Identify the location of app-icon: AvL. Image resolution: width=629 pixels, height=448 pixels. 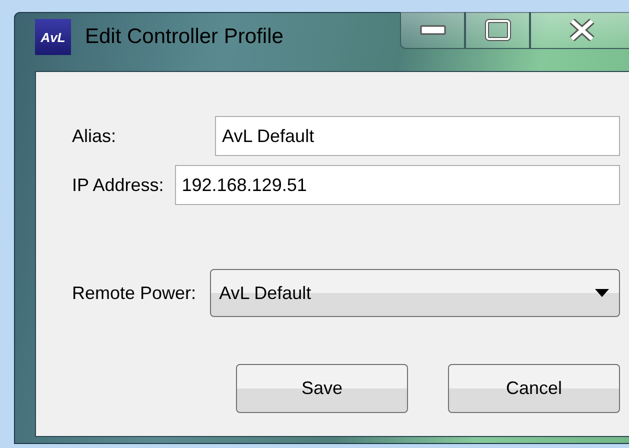
(53, 37).